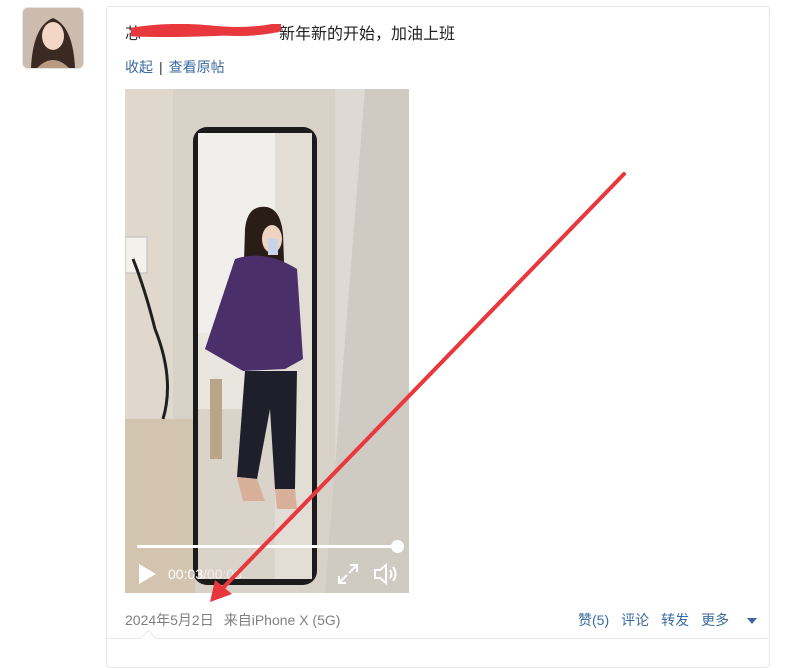  Describe the element at coordinates (593, 620) in the screenshot. I see `like-button: 赞(5)` at that location.